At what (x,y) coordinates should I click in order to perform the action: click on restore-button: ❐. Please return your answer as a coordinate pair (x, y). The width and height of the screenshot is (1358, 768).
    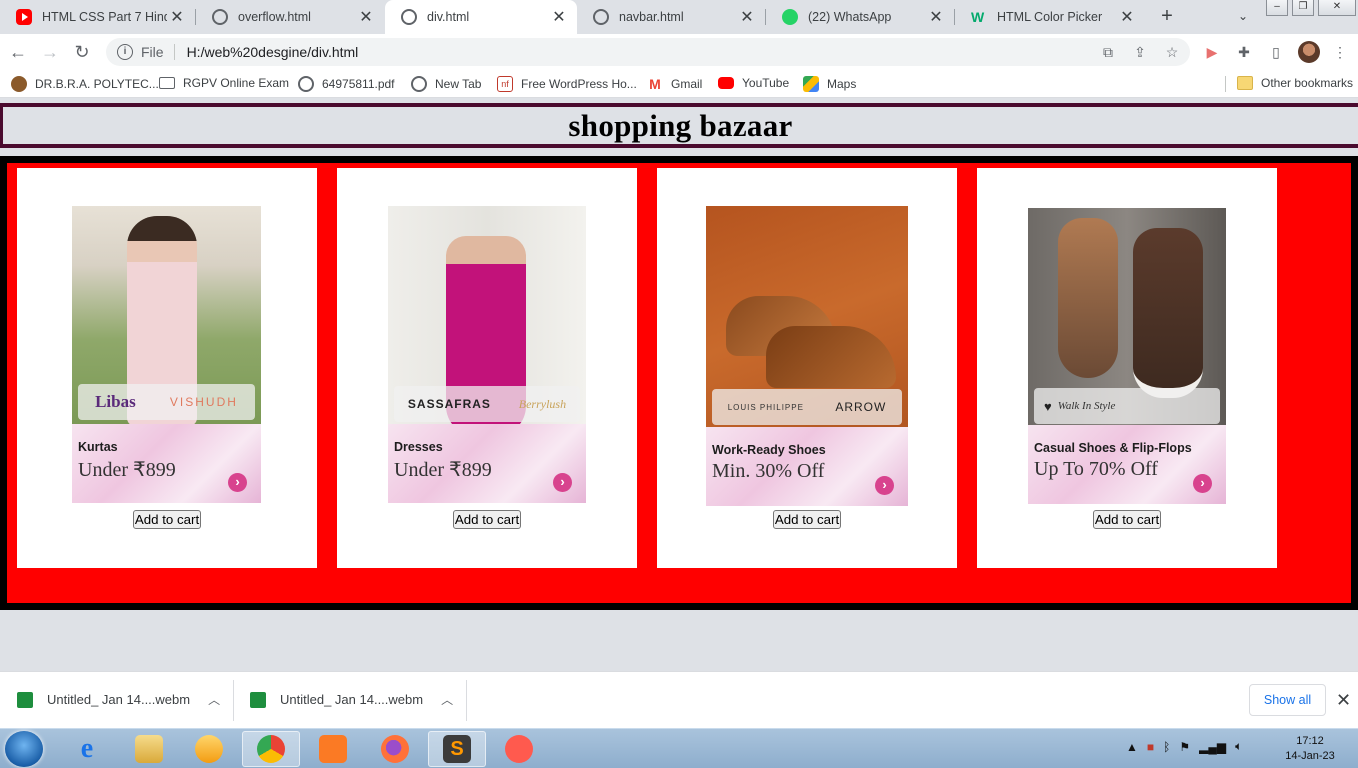
    Looking at the image, I should click on (1303, 8).